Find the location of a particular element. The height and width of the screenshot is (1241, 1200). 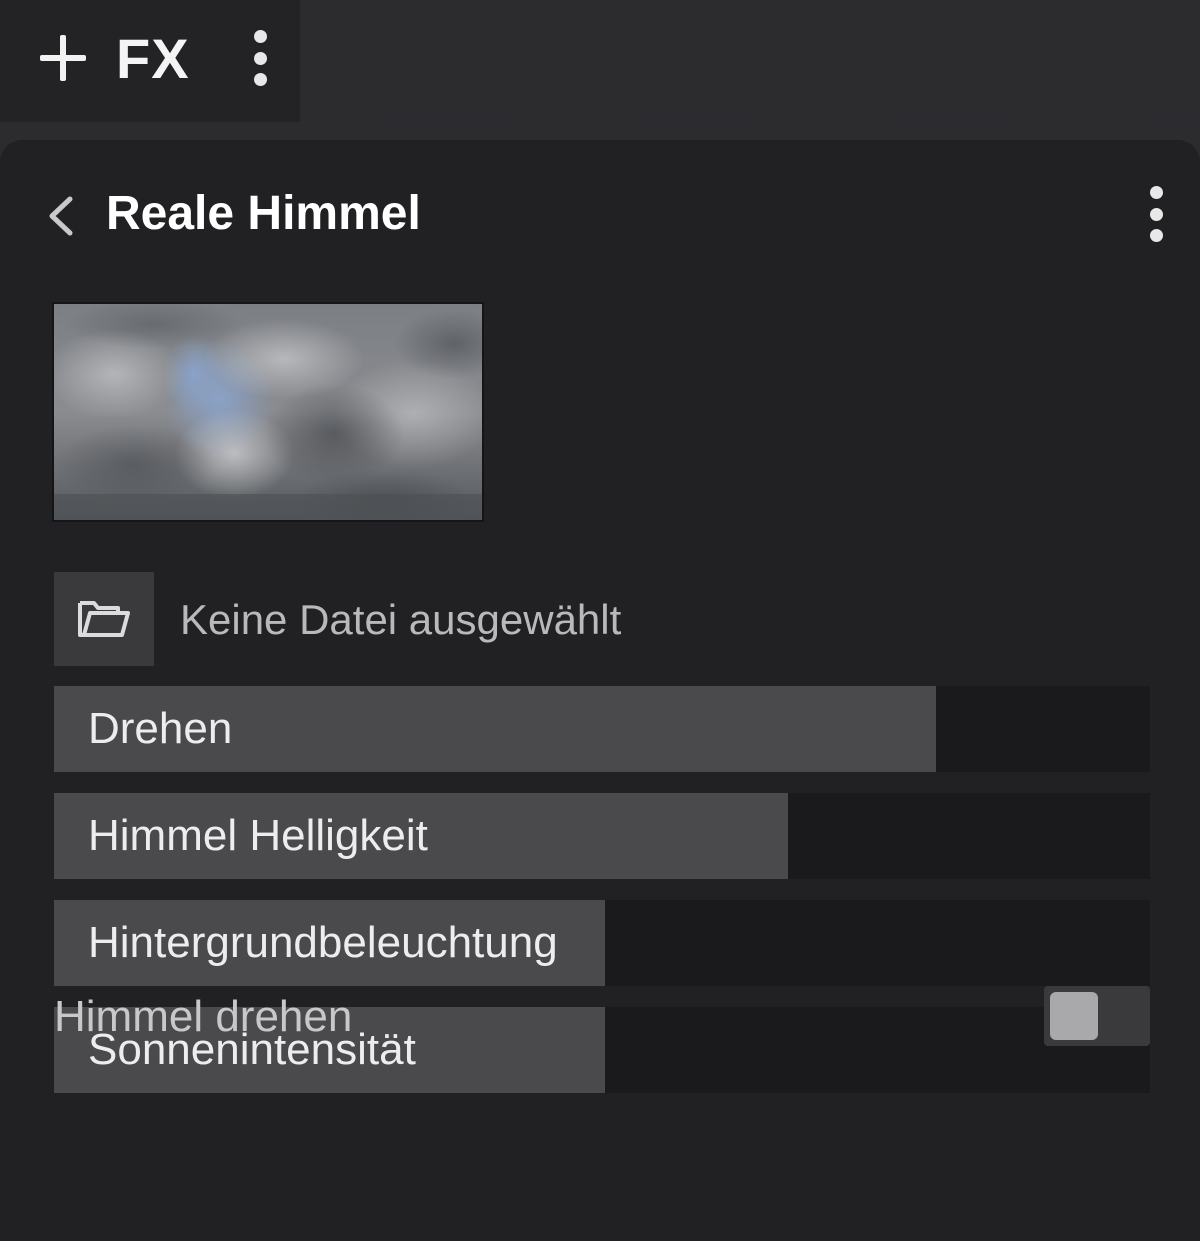

slider-background-lighting: Hintergrundbeleuchtung is located at coordinates (602, 943).